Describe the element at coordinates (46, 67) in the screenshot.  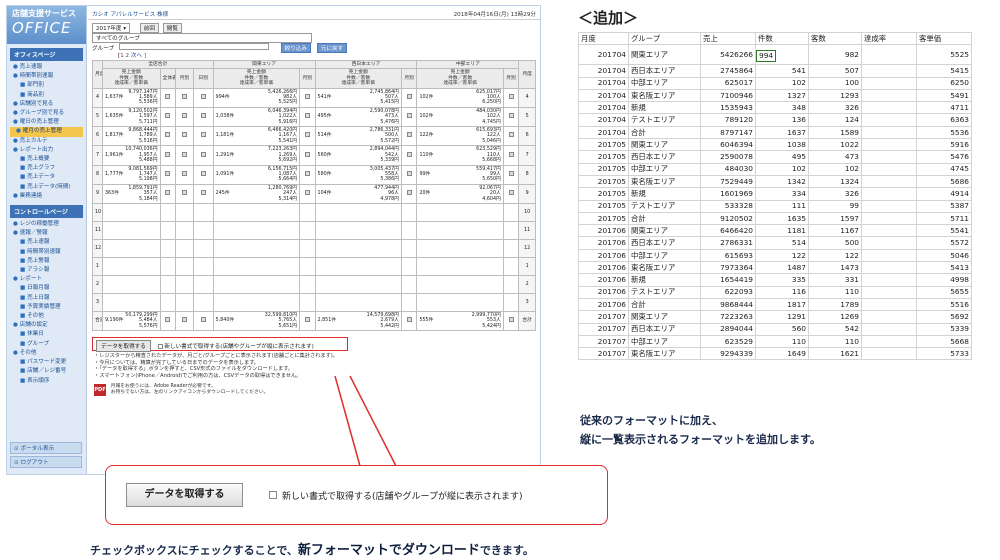
I see `sidebar-item: ● 売上速報` at that location.